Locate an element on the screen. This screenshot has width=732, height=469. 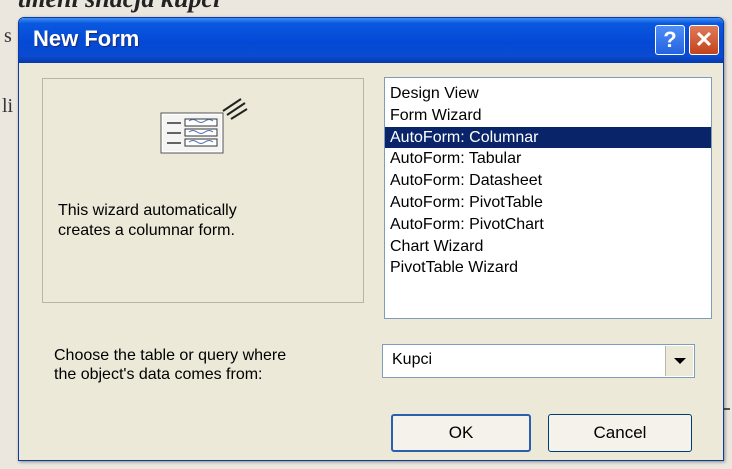
title-bar: New Form ? ✕ is located at coordinates (371, 40).